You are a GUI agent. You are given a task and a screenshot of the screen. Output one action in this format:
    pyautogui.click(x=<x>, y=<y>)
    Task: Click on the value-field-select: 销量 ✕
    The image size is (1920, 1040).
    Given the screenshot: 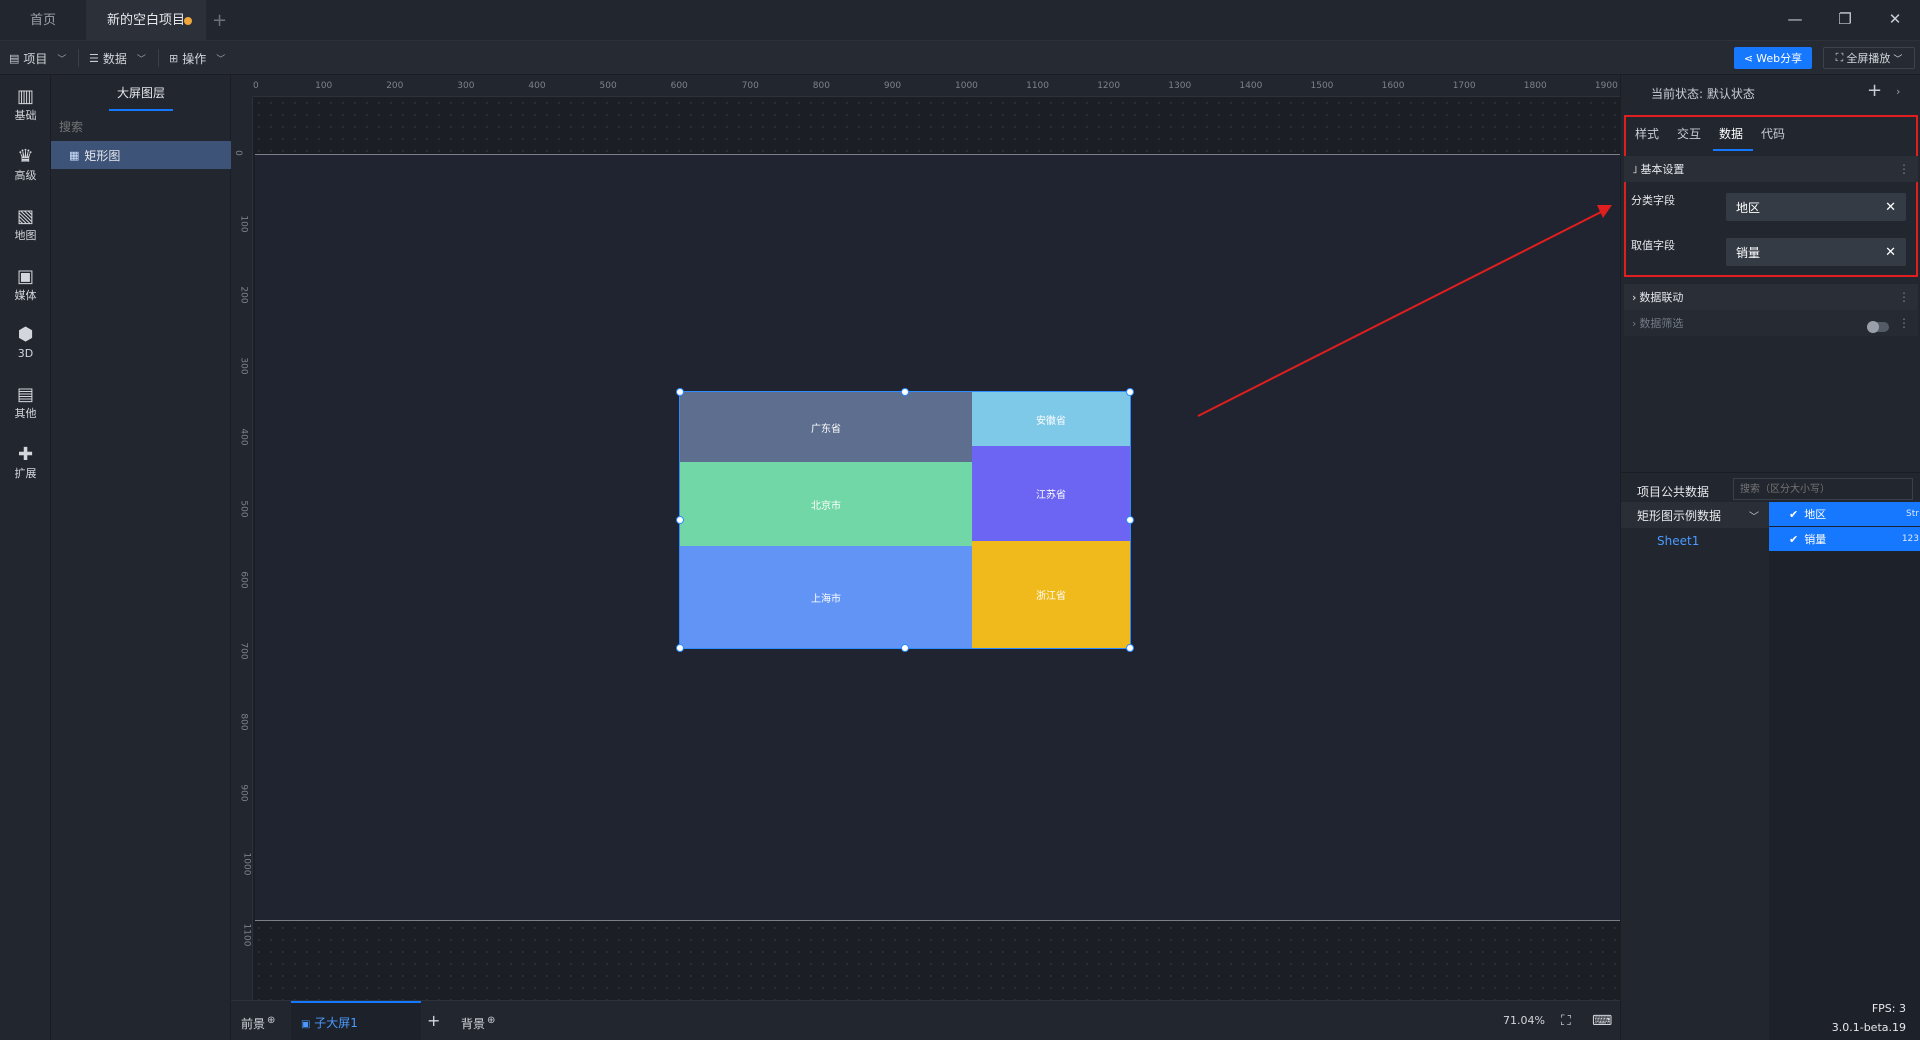 What is the action you would take?
    pyautogui.click(x=1816, y=252)
    